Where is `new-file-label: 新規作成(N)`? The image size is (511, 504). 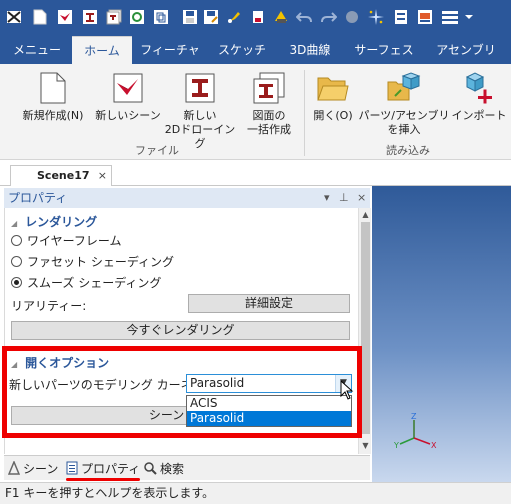 new-file-label: 新規作成(N) is located at coordinates (53, 115).